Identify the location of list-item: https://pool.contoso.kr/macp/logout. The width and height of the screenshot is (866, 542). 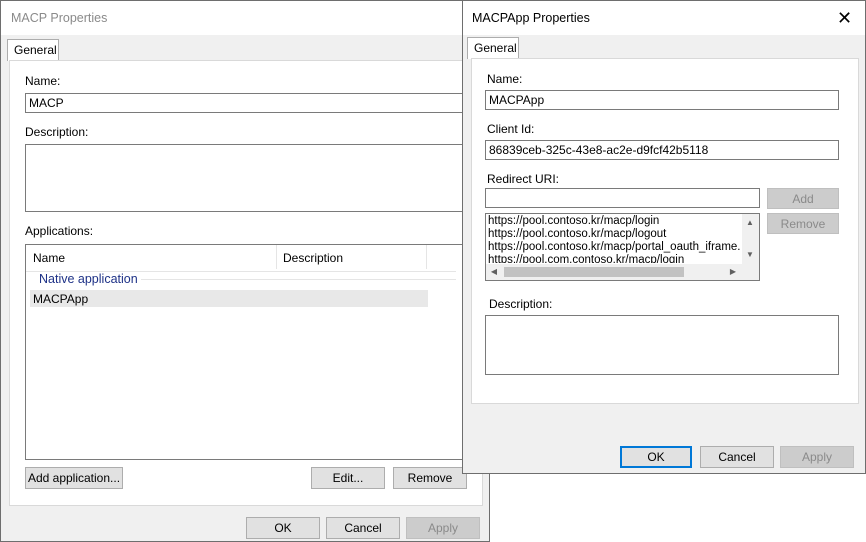
(577, 234).